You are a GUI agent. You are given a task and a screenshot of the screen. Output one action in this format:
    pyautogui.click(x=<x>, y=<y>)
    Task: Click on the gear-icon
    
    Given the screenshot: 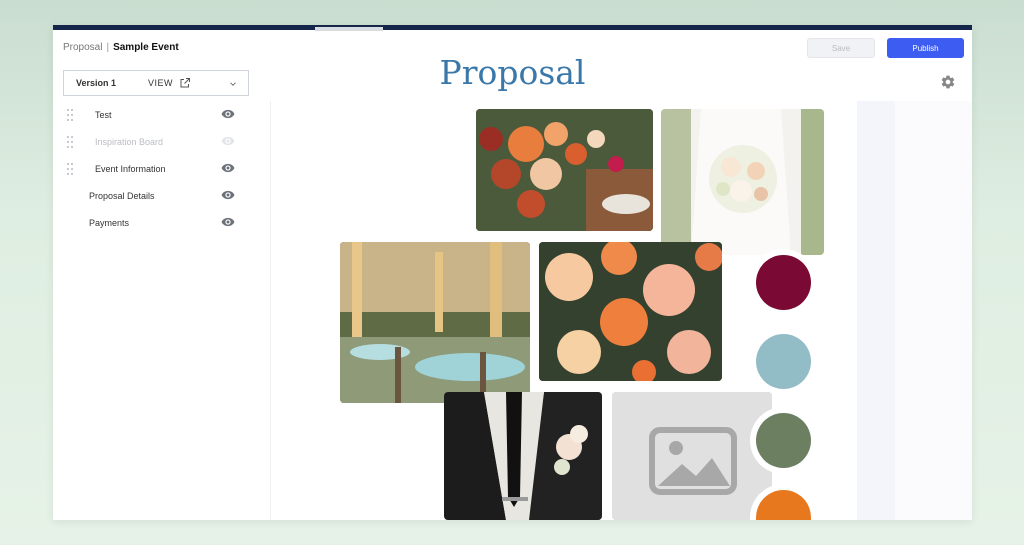 What is the action you would take?
    pyautogui.click(x=948, y=82)
    